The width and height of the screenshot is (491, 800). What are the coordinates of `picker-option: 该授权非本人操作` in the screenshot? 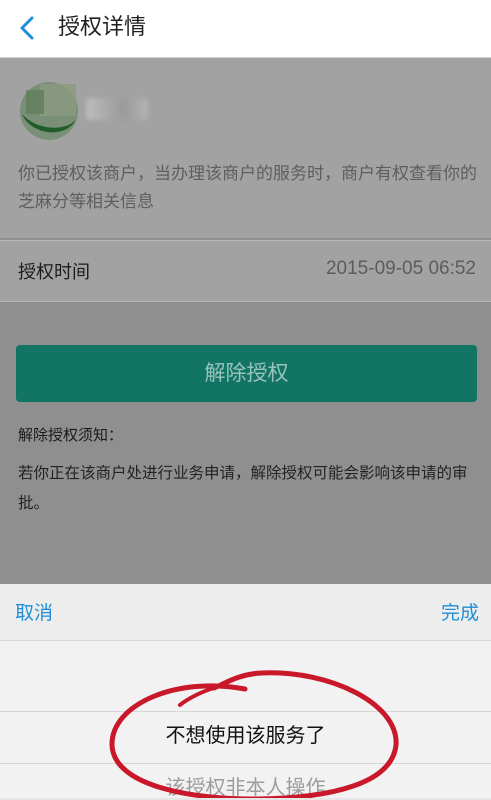 It's located at (245, 785).